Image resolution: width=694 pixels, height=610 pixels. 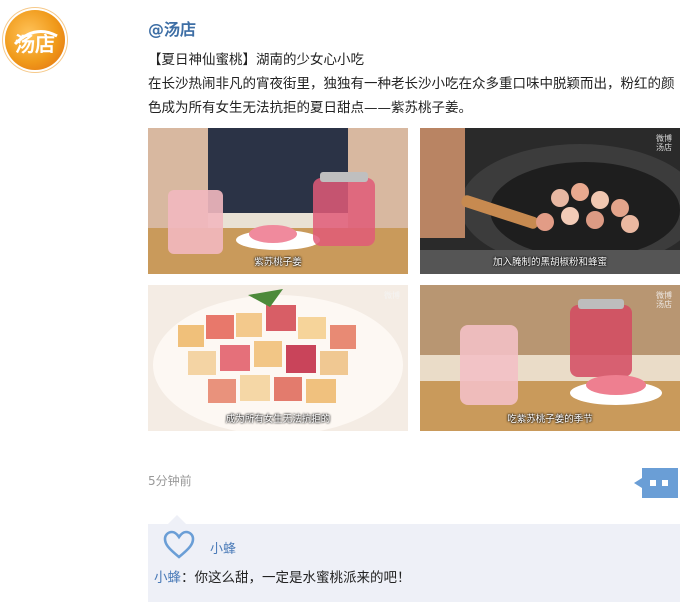 I want to click on post-title: 【夏日神仙蜜桃】湖南的少女心小吃, so click(x=256, y=60).